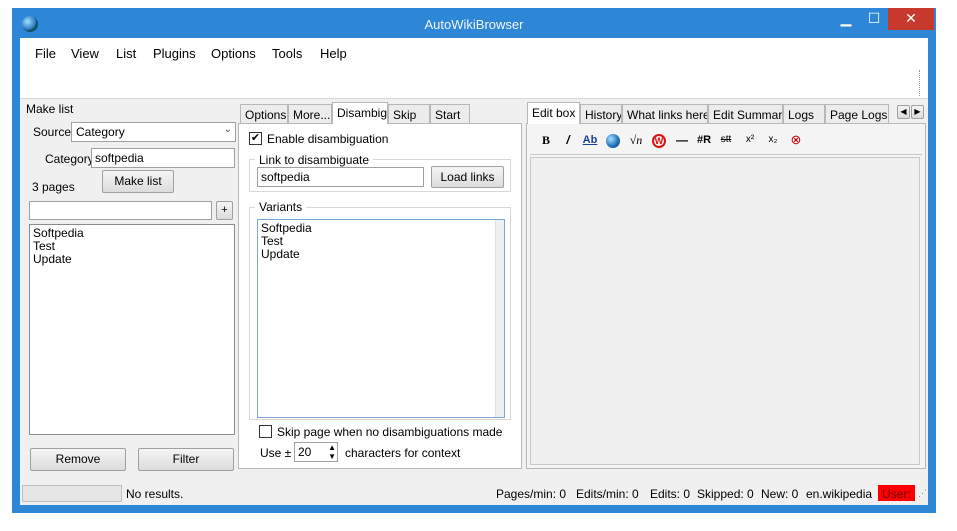 The image size is (957, 531). Describe the element at coordinates (546, 140) in the screenshot. I see `bold-icon: B` at that location.